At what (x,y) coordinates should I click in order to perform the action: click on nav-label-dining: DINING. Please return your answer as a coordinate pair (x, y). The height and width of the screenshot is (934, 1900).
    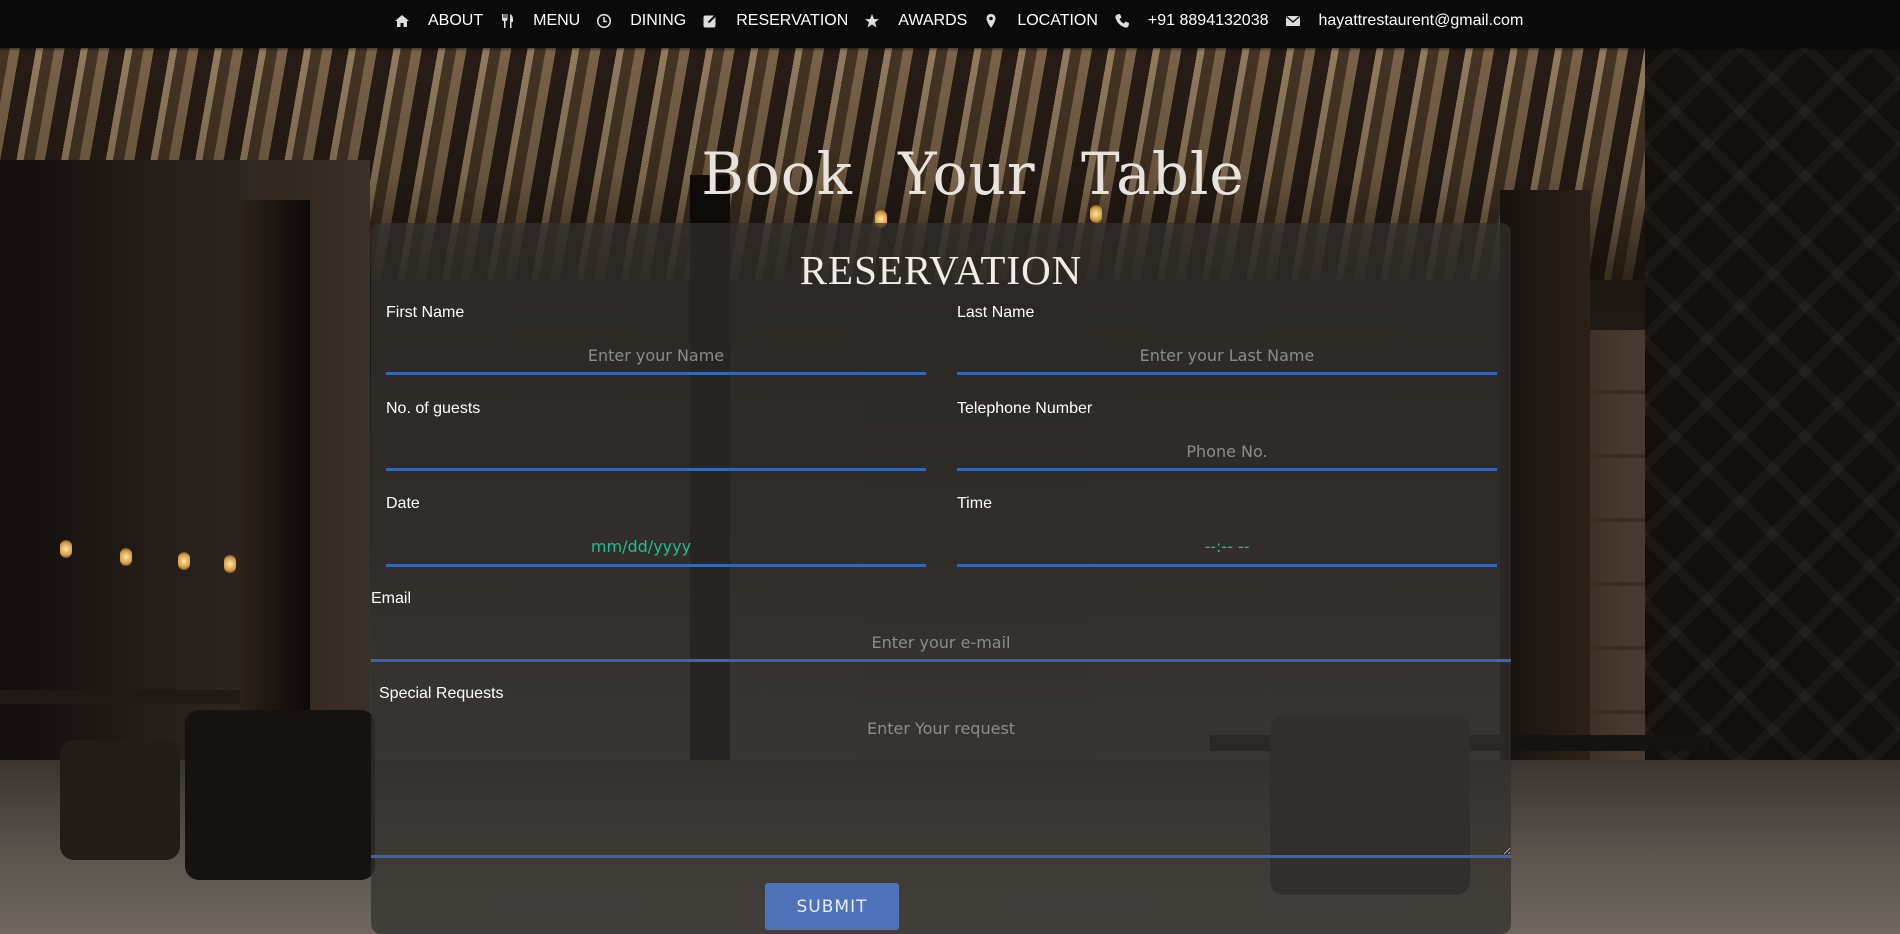
    Looking at the image, I should click on (658, 20).